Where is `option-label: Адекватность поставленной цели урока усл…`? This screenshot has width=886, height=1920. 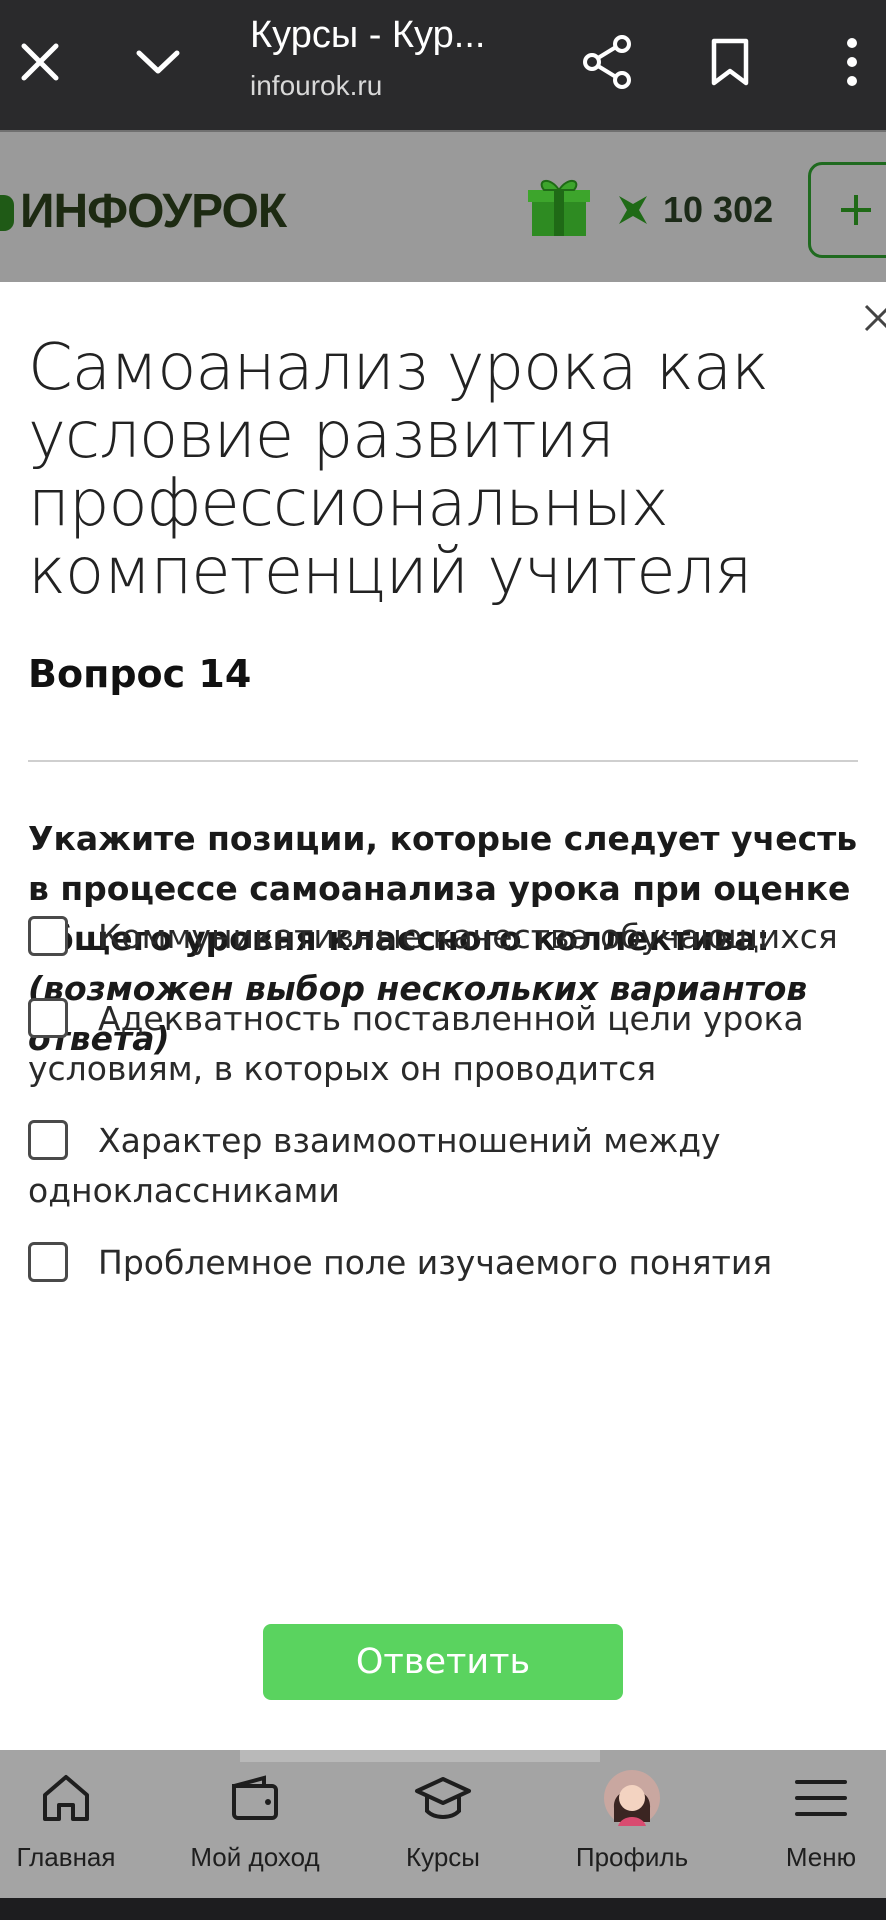
option-label: Адекватность поставленной цели урока усл… is located at coordinates (416, 1043).